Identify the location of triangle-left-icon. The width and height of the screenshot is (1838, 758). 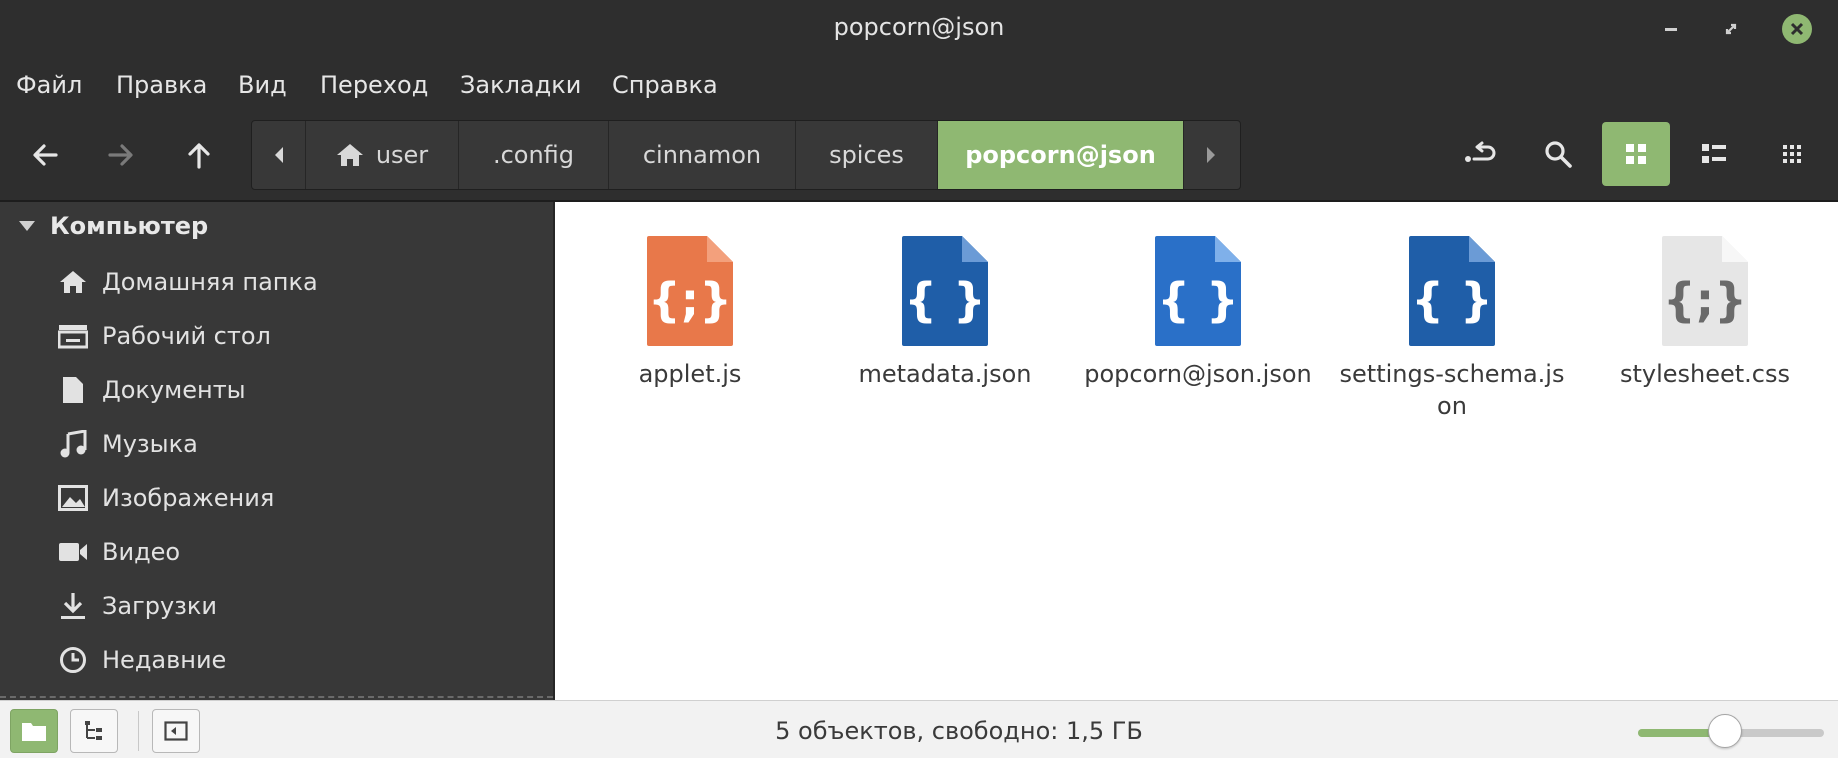
(278, 155).